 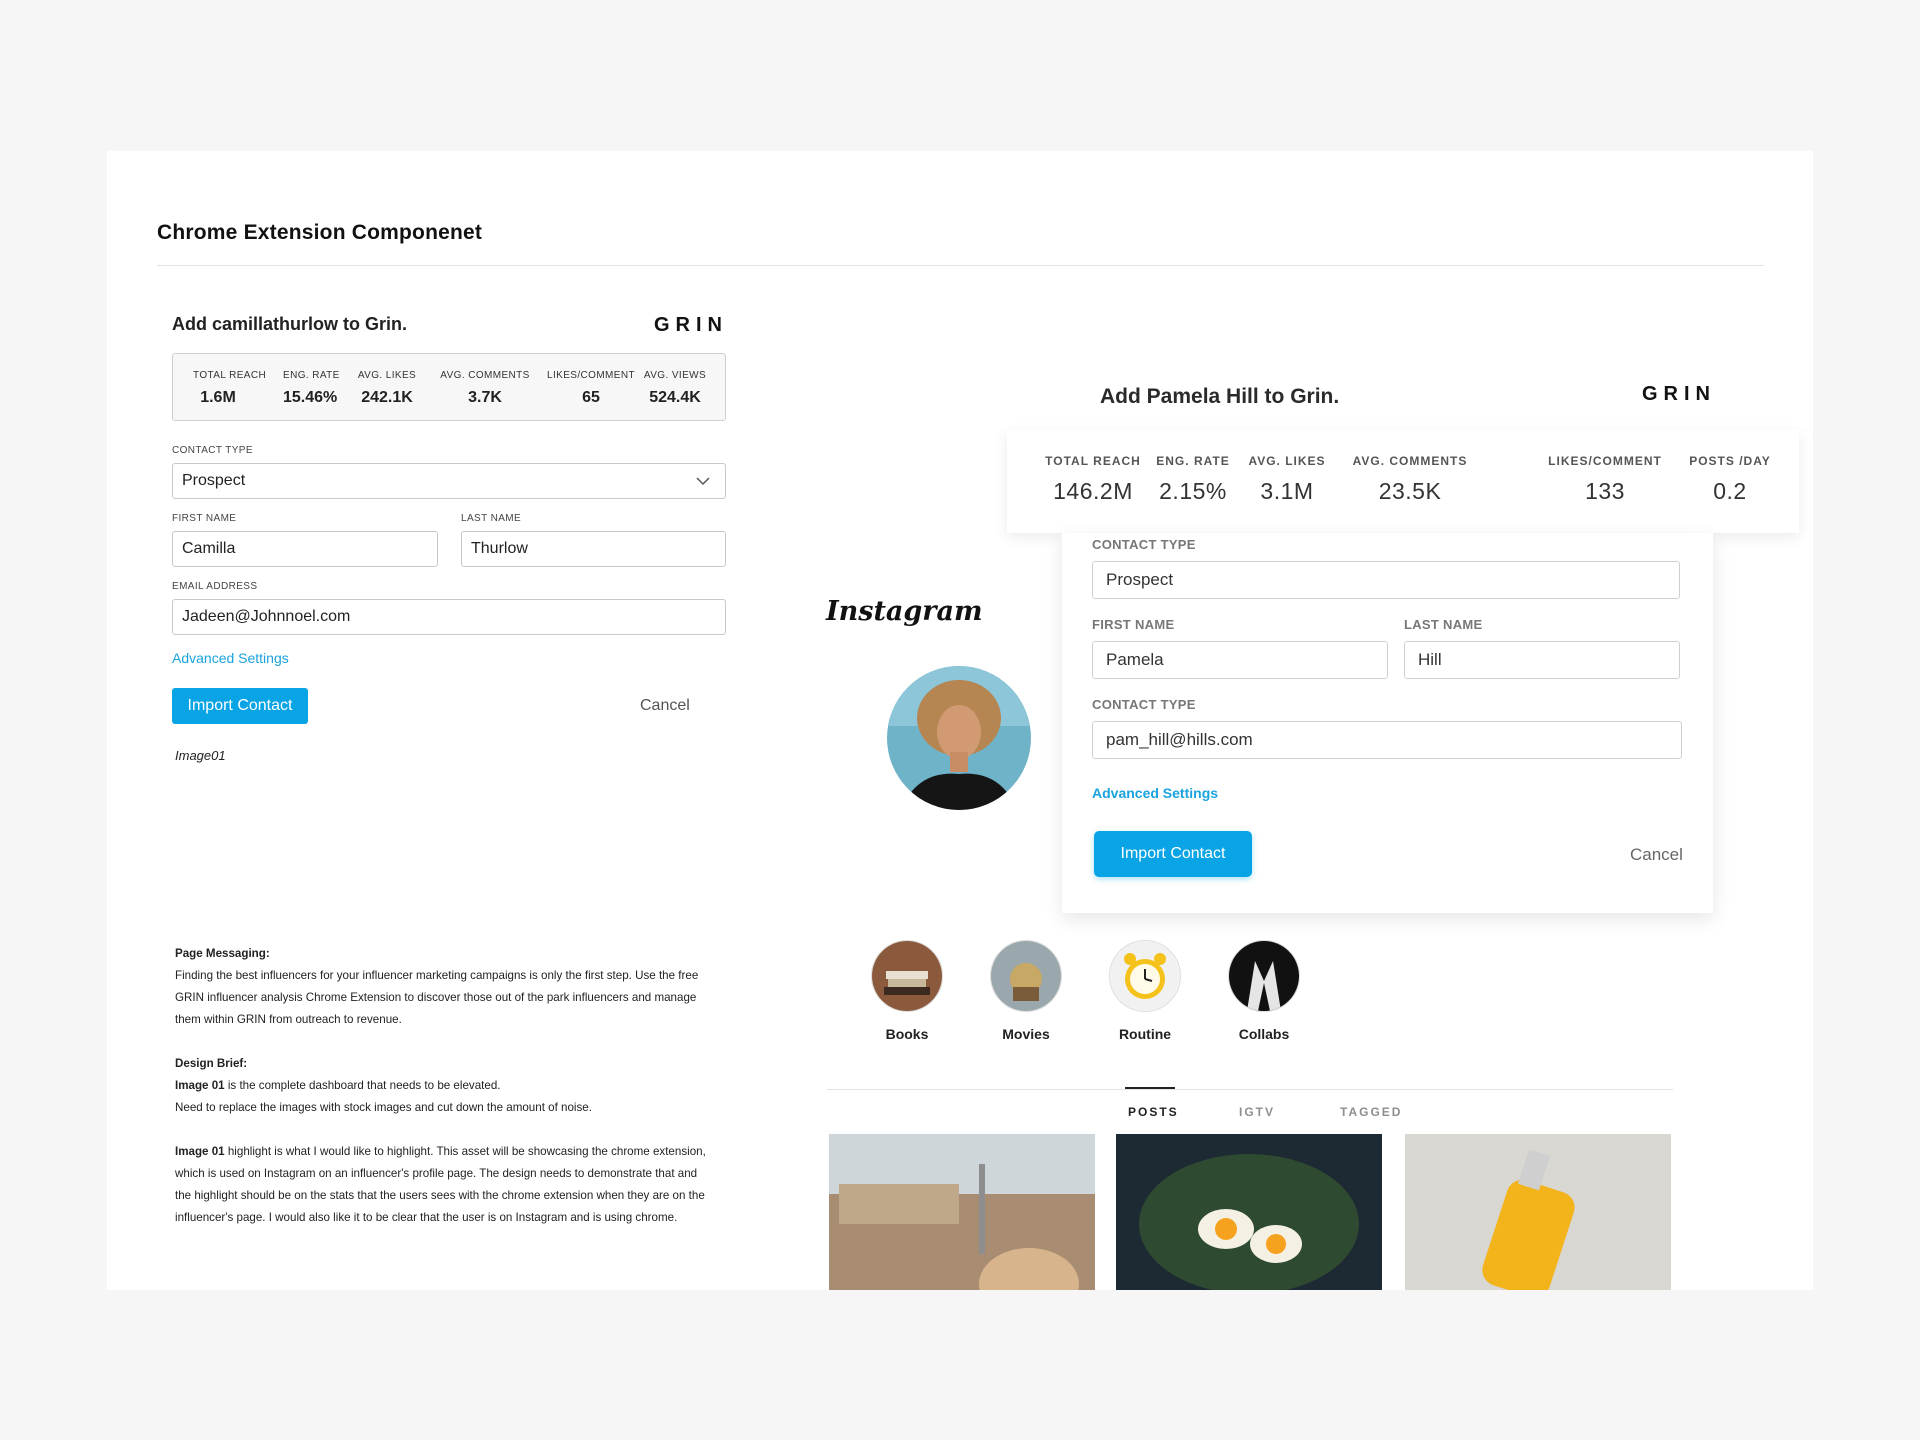 I want to click on stat-label: POSTS /DAY, so click(x=1730, y=461).